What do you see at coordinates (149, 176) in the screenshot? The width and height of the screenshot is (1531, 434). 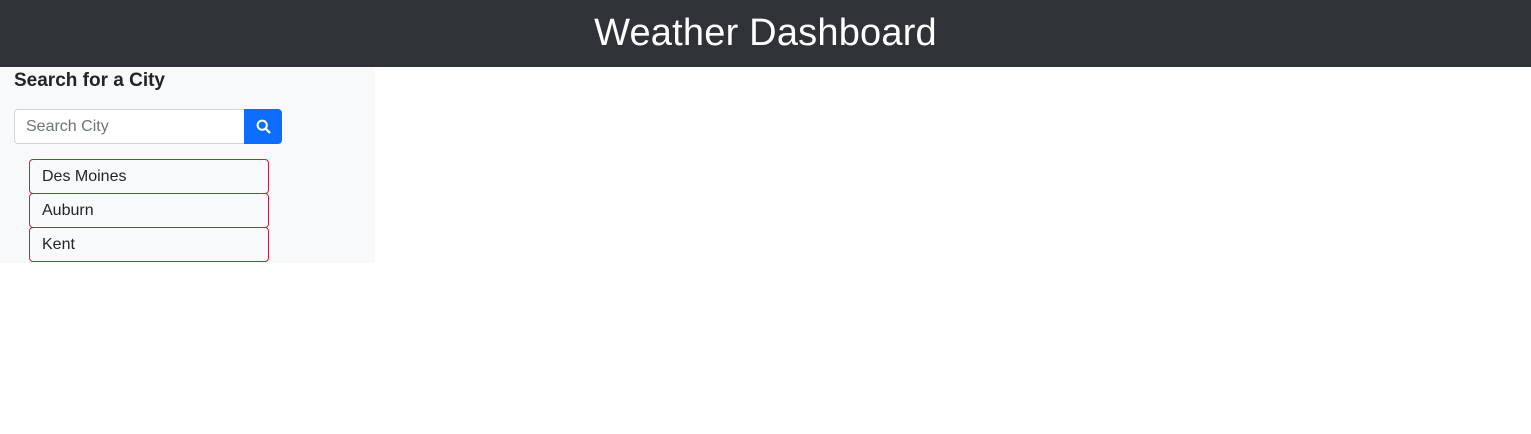 I see `history-city-button: Des Moines` at bounding box center [149, 176].